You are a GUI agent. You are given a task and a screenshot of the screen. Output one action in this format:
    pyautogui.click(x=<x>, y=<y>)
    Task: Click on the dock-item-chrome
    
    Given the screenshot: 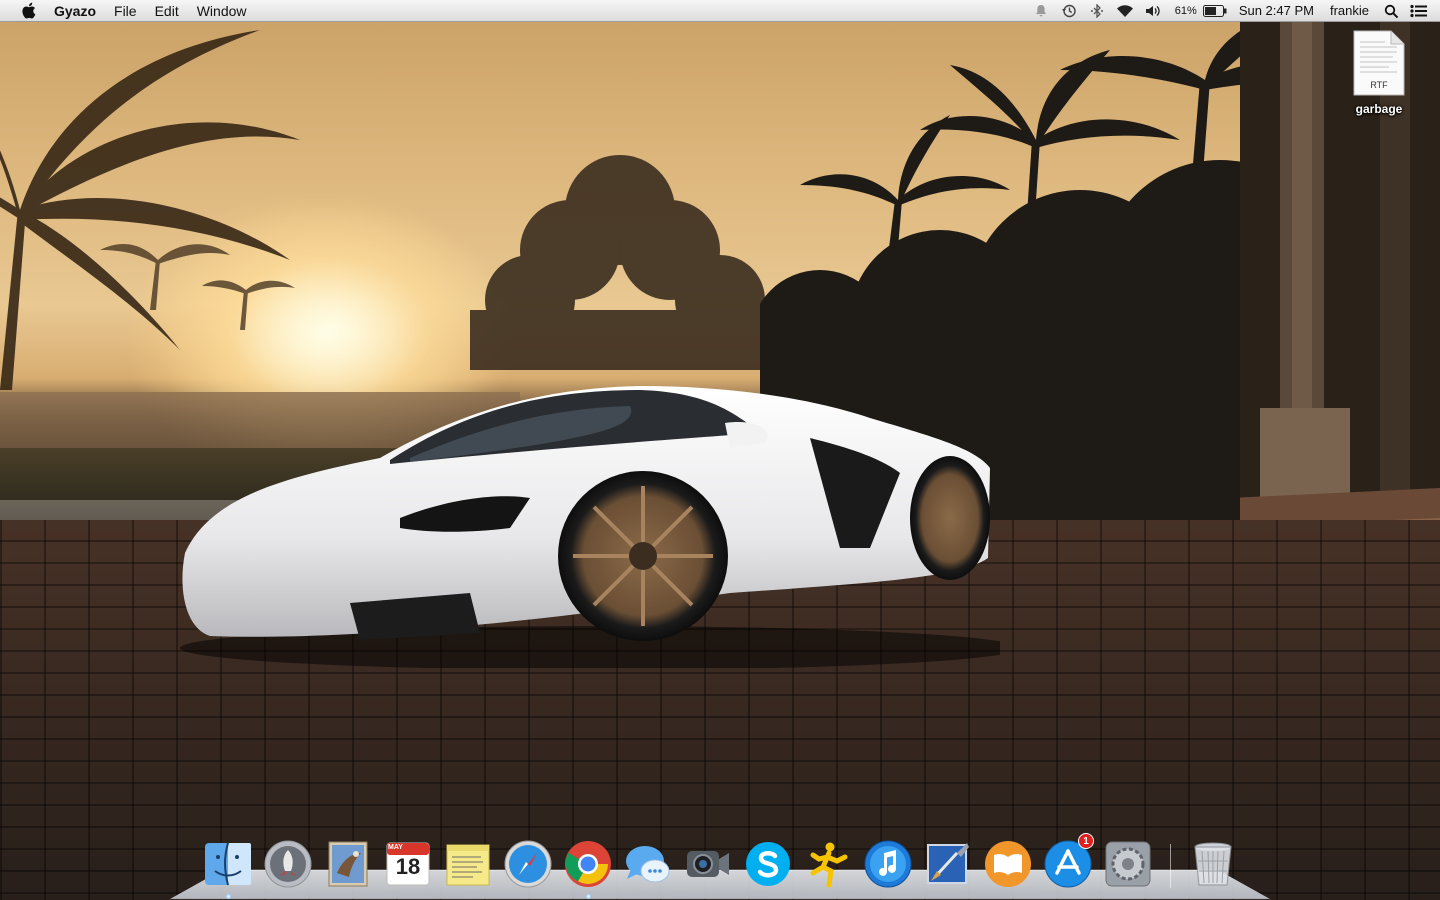 What is the action you would take?
    pyautogui.click(x=588, y=867)
    